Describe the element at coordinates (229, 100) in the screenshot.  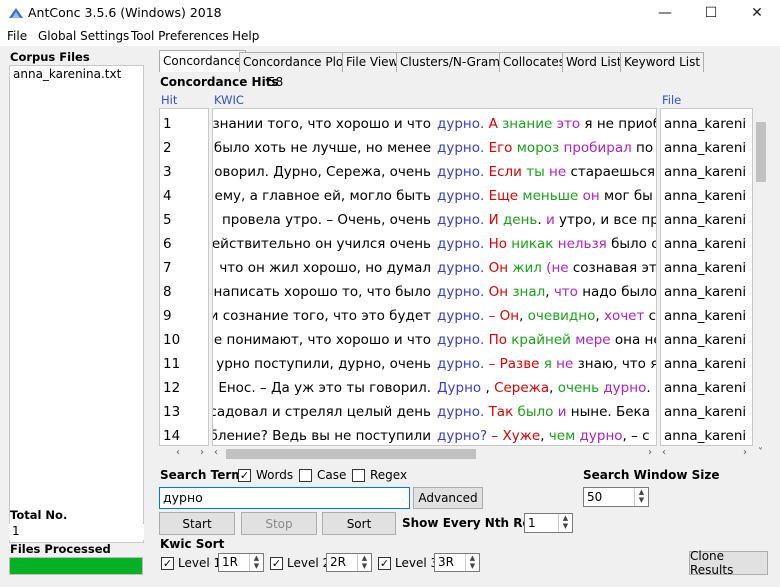
I see `column-header-kwic: KWIC` at that location.